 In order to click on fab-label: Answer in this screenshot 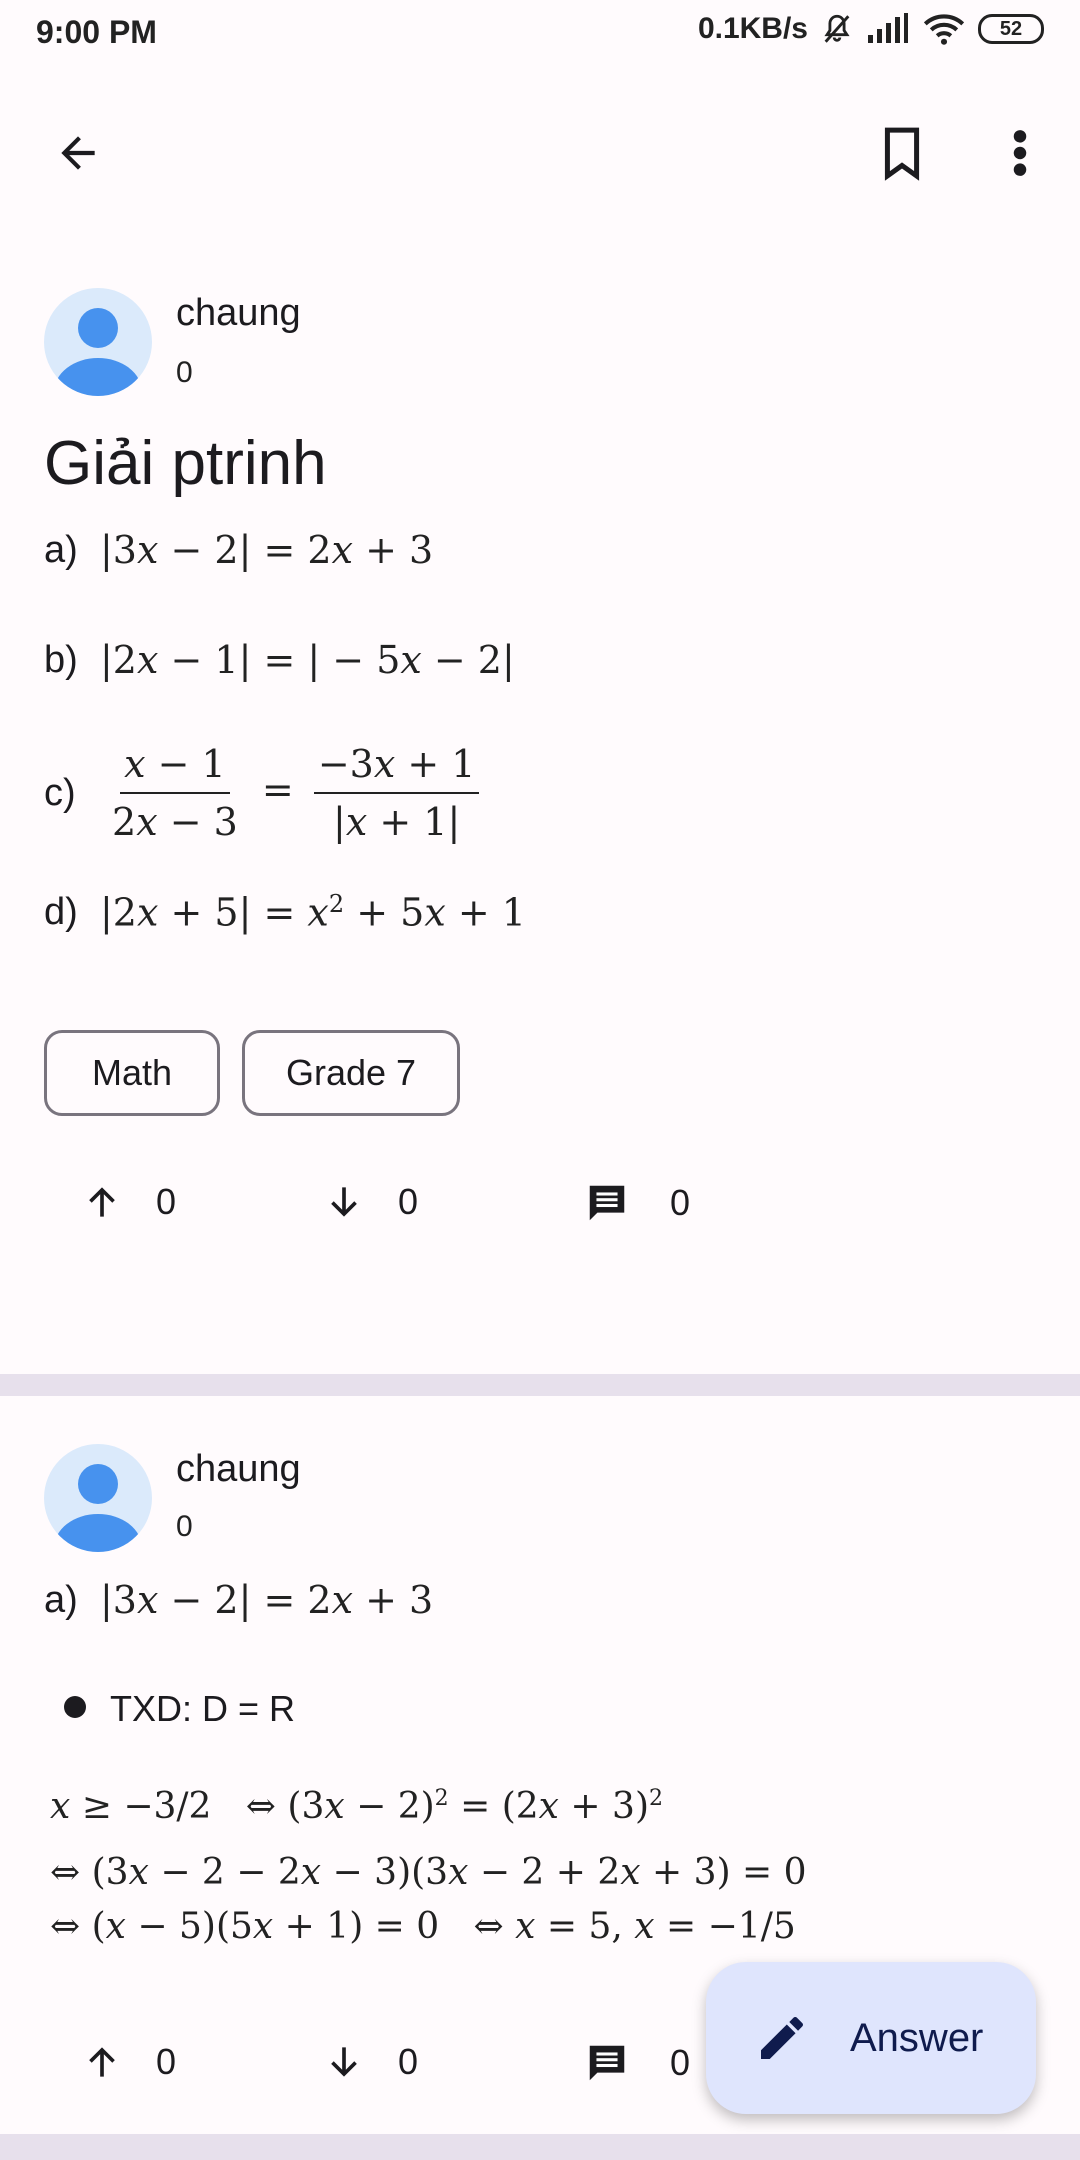, I will do `click(917, 2037)`.